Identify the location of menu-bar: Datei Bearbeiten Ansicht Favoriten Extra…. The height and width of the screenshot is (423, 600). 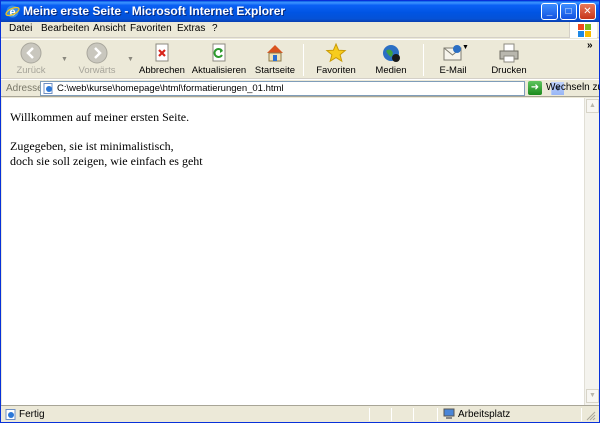
(300, 30).